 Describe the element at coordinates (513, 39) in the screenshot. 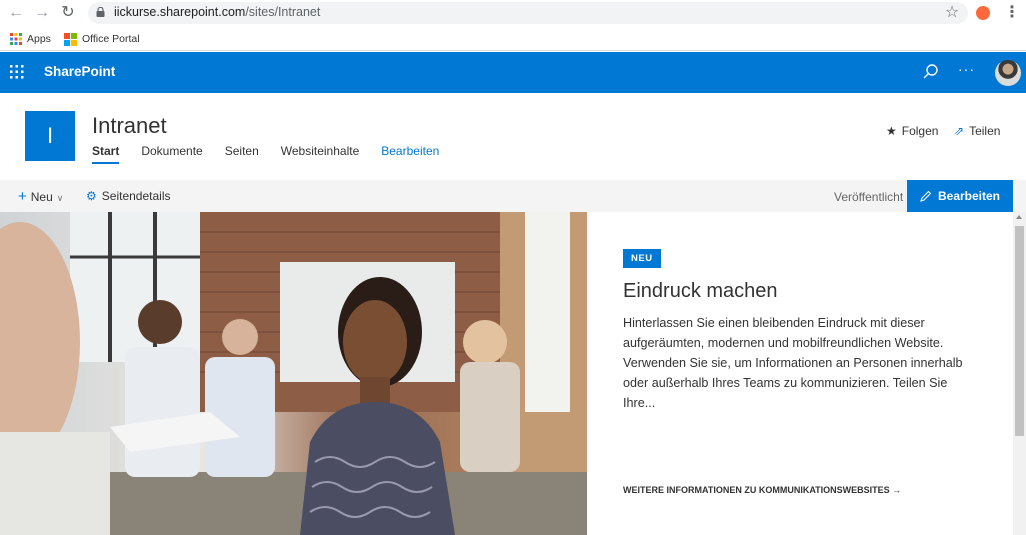

I see `bookmarks-bar: Apps Office Portal` at that location.